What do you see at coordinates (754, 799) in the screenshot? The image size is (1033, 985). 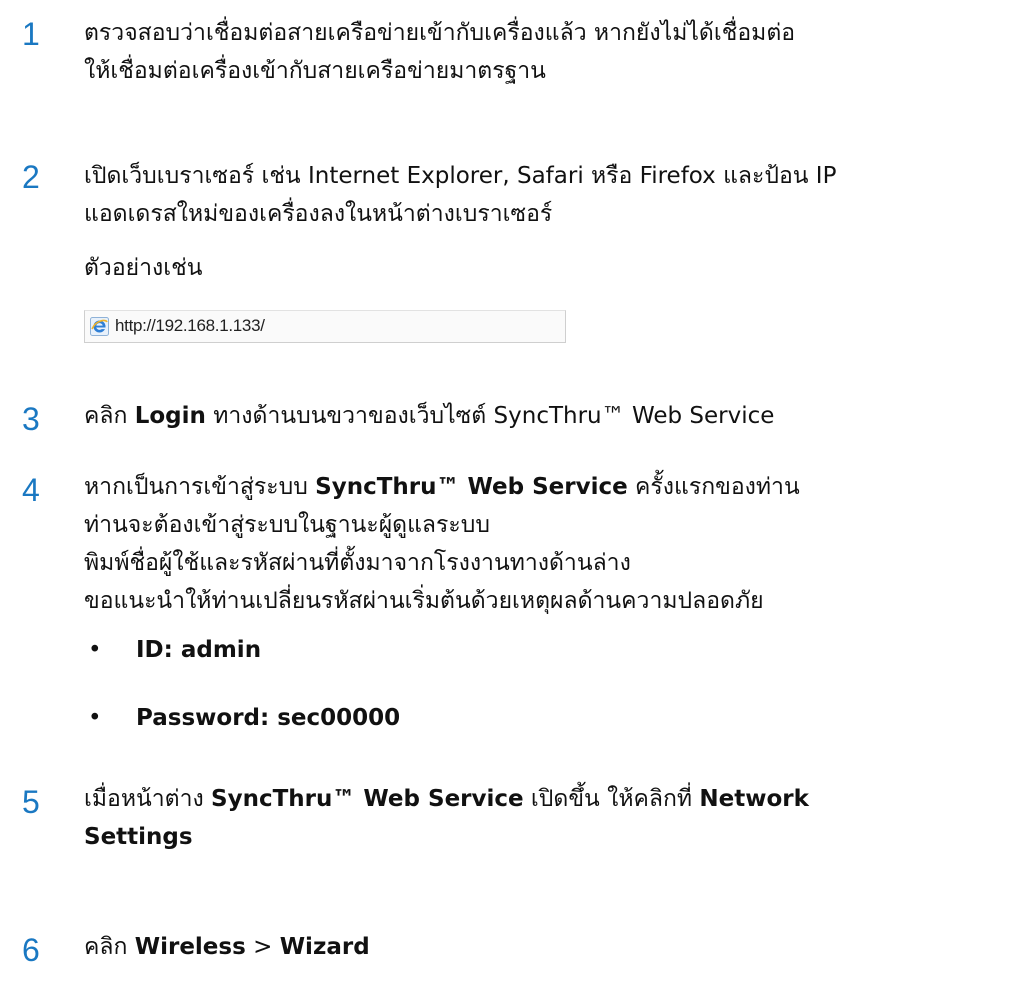 I see `network-label: Network` at bounding box center [754, 799].